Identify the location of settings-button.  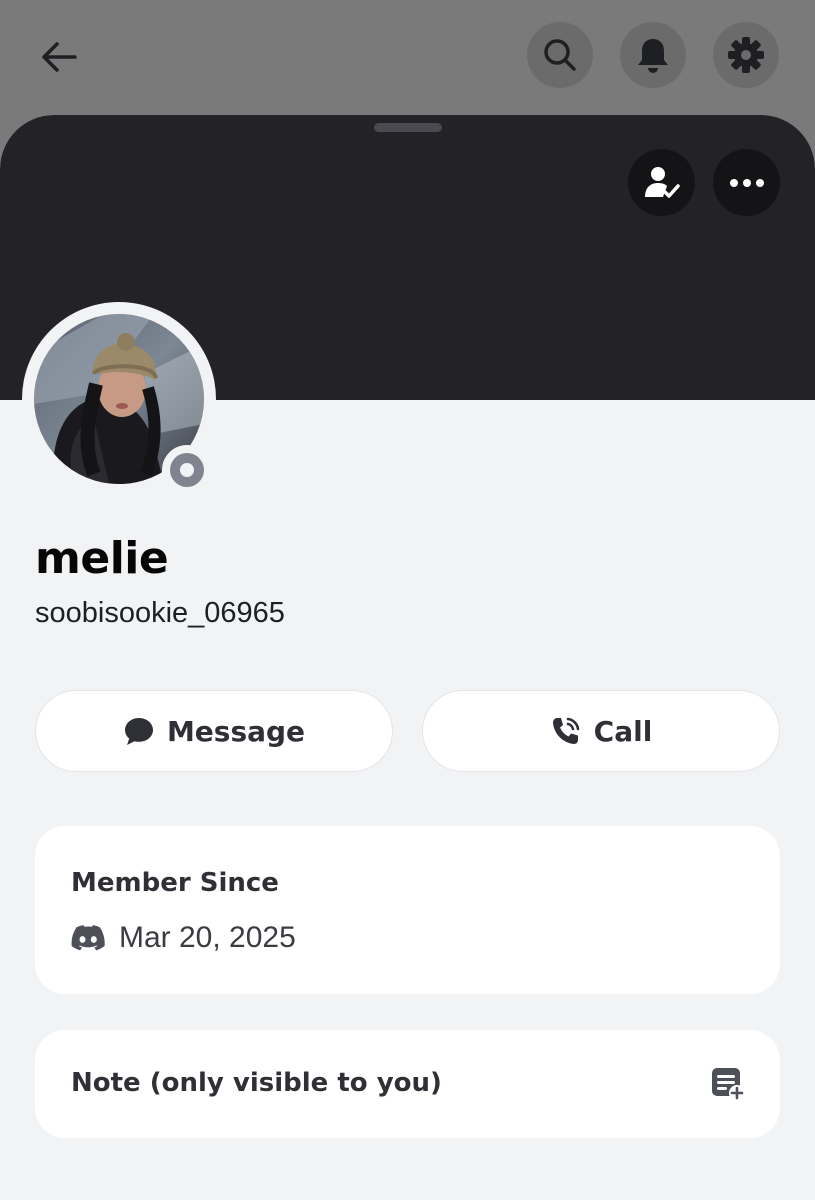
(746, 55).